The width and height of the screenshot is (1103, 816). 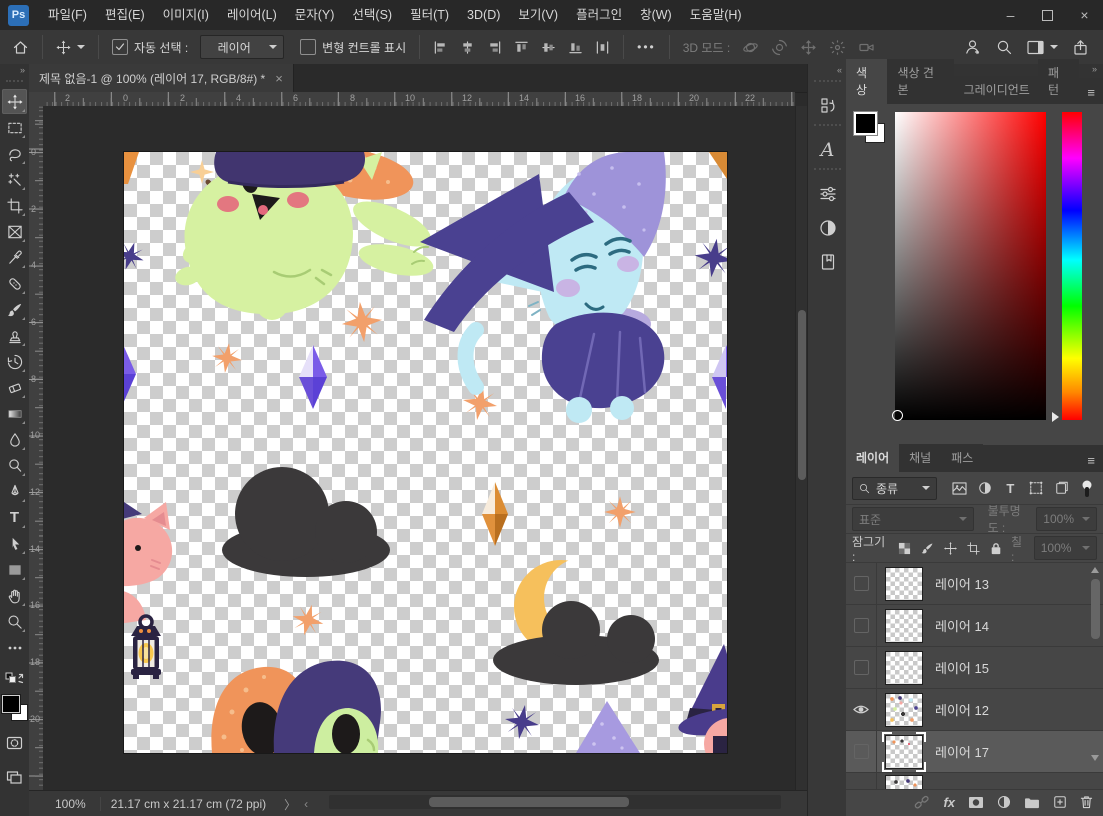 I want to click on menu-select: 선택(S), so click(x=372, y=15).